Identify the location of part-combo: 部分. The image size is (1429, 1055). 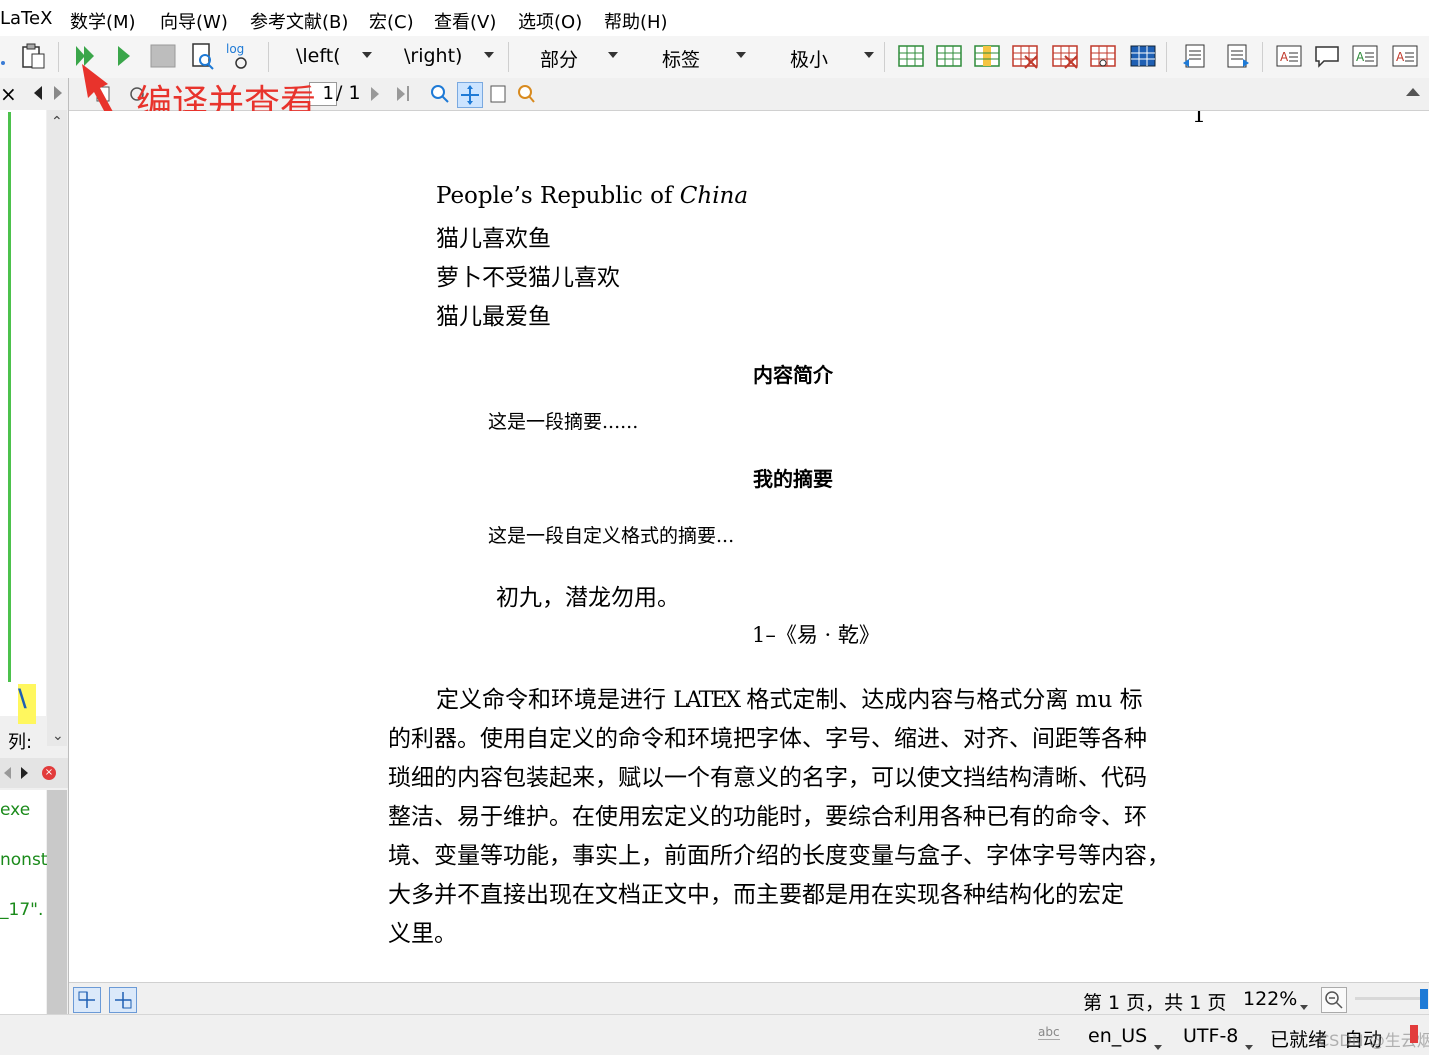
(582, 57).